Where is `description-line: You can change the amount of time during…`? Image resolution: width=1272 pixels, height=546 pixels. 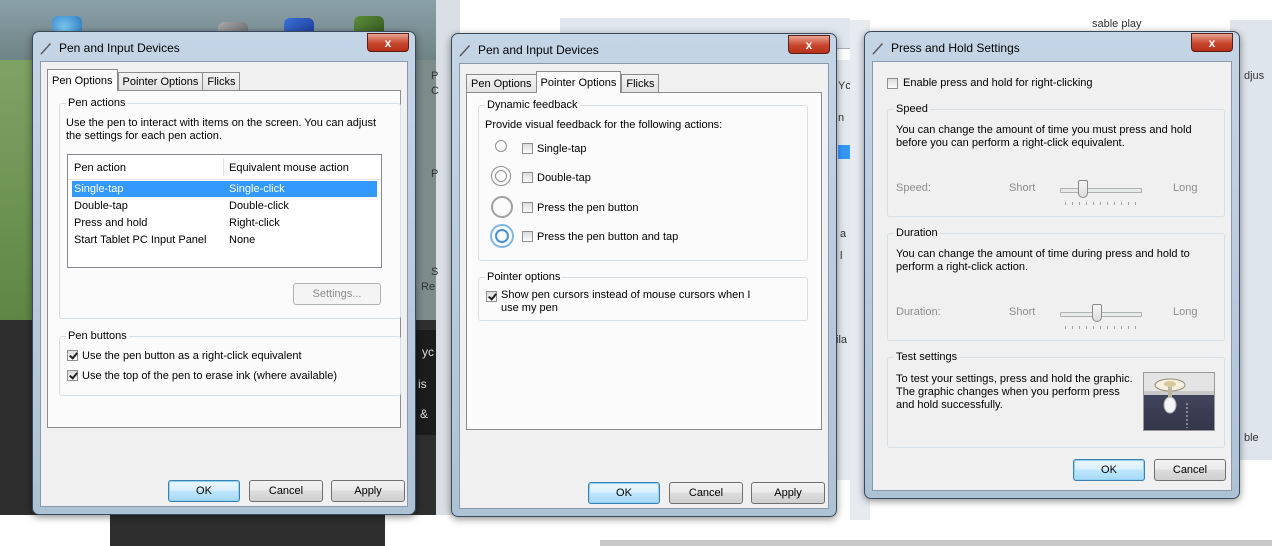 description-line: You can change the amount of time during… is located at coordinates (1043, 254).